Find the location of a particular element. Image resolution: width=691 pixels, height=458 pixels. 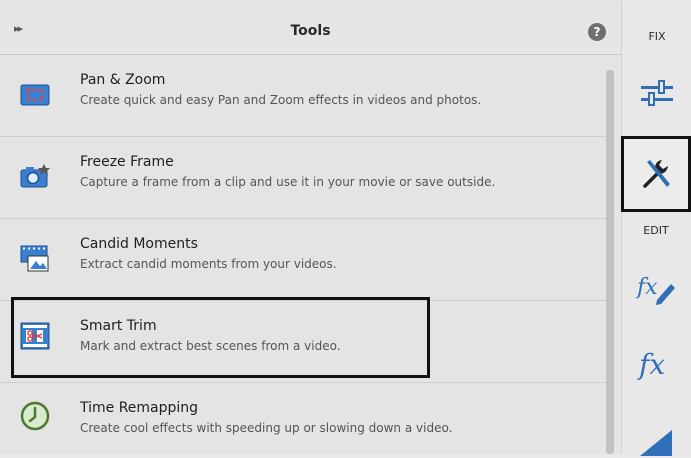

help-button: ? is located at coordinates (597, 32).